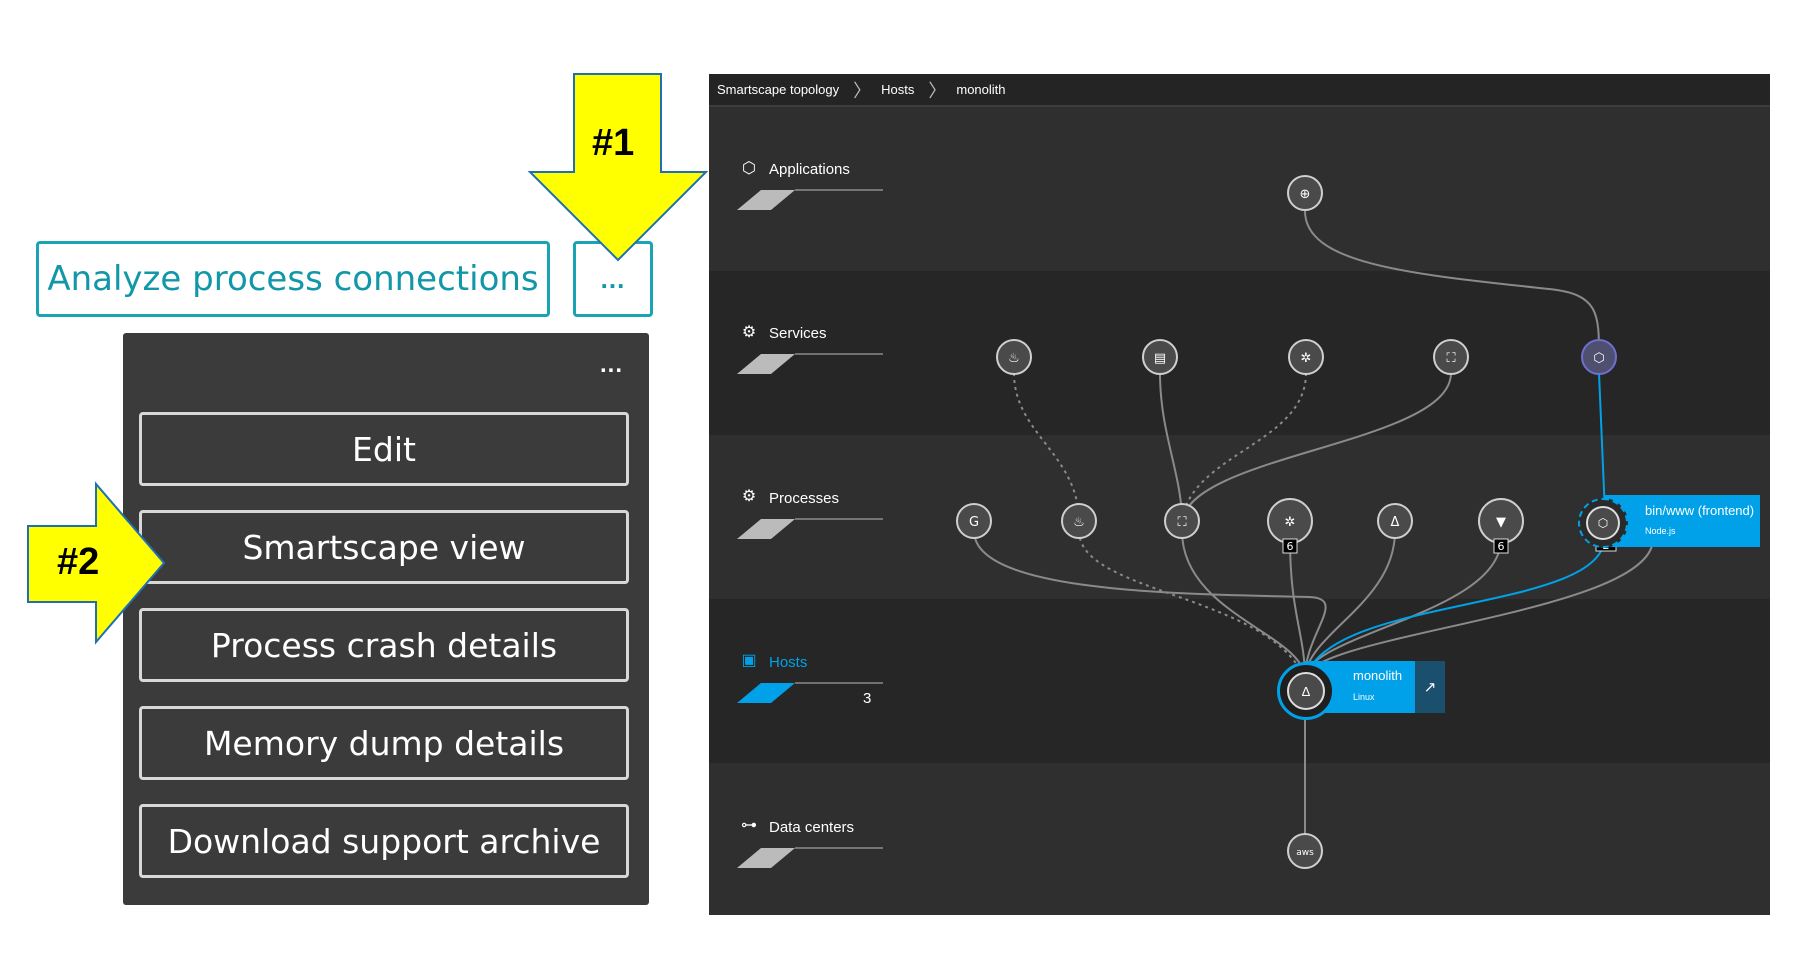 This screenshot has height=966, width=1799. I want to click on selected-process-name: bin/www (frontend), so click(1700, 510).